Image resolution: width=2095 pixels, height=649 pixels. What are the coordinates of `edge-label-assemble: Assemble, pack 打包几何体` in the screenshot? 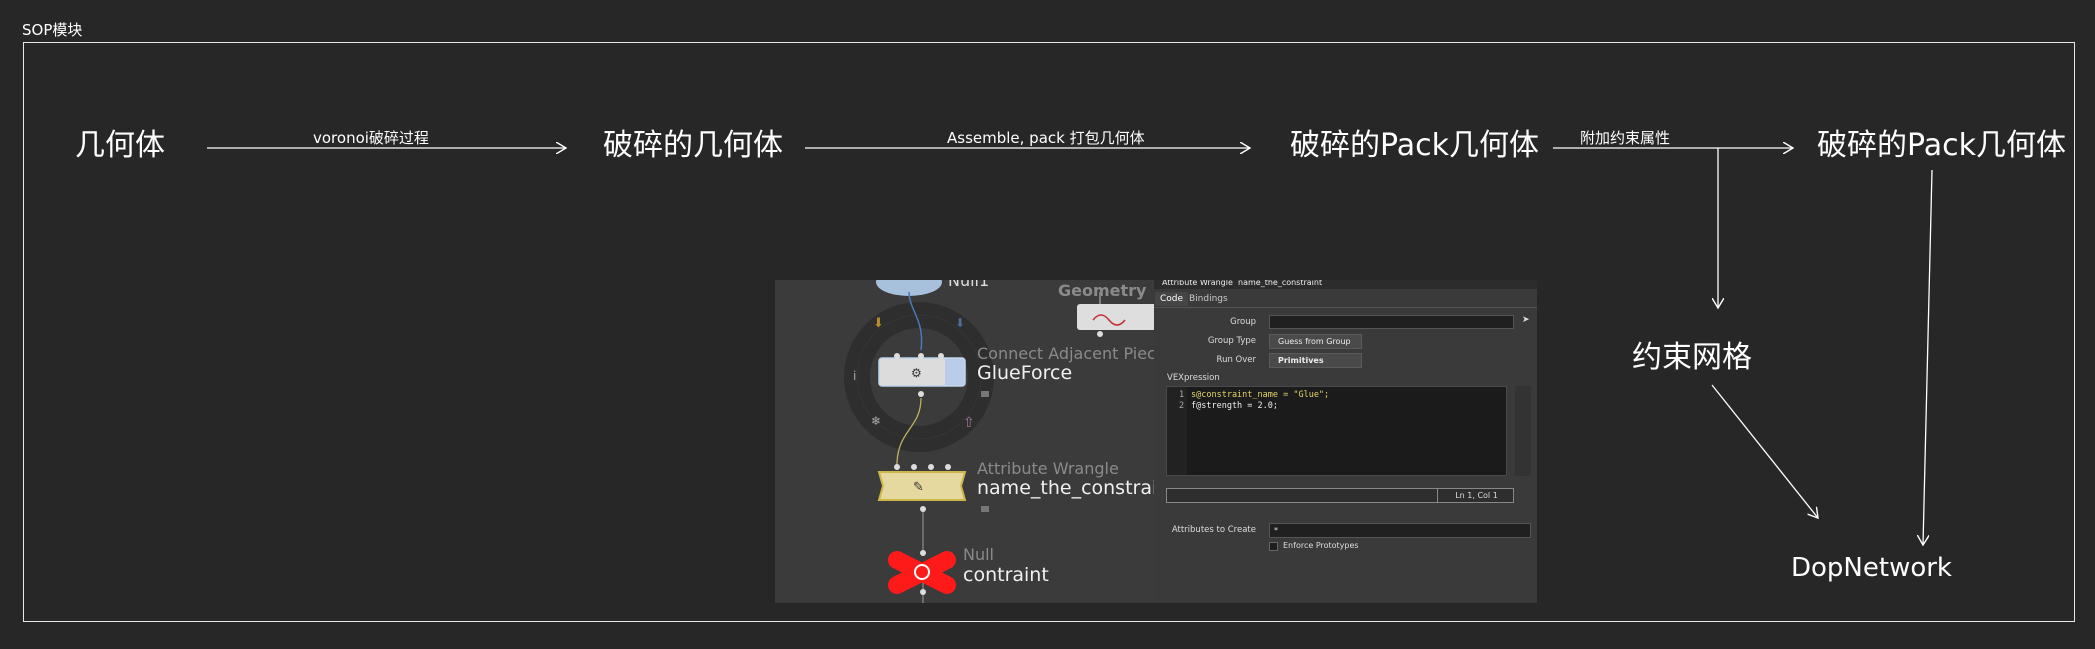 It's located at (1046, 138).